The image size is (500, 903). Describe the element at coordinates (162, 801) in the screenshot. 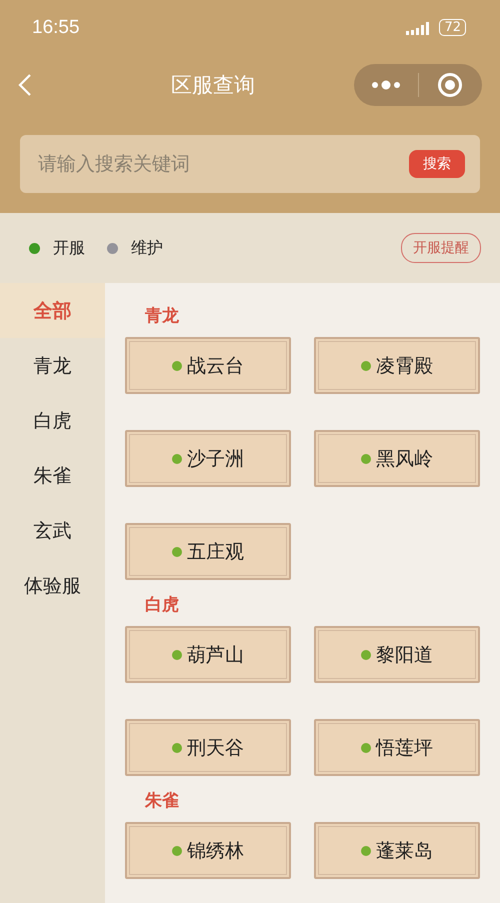

I see `section-title: 朱雀` at that location.